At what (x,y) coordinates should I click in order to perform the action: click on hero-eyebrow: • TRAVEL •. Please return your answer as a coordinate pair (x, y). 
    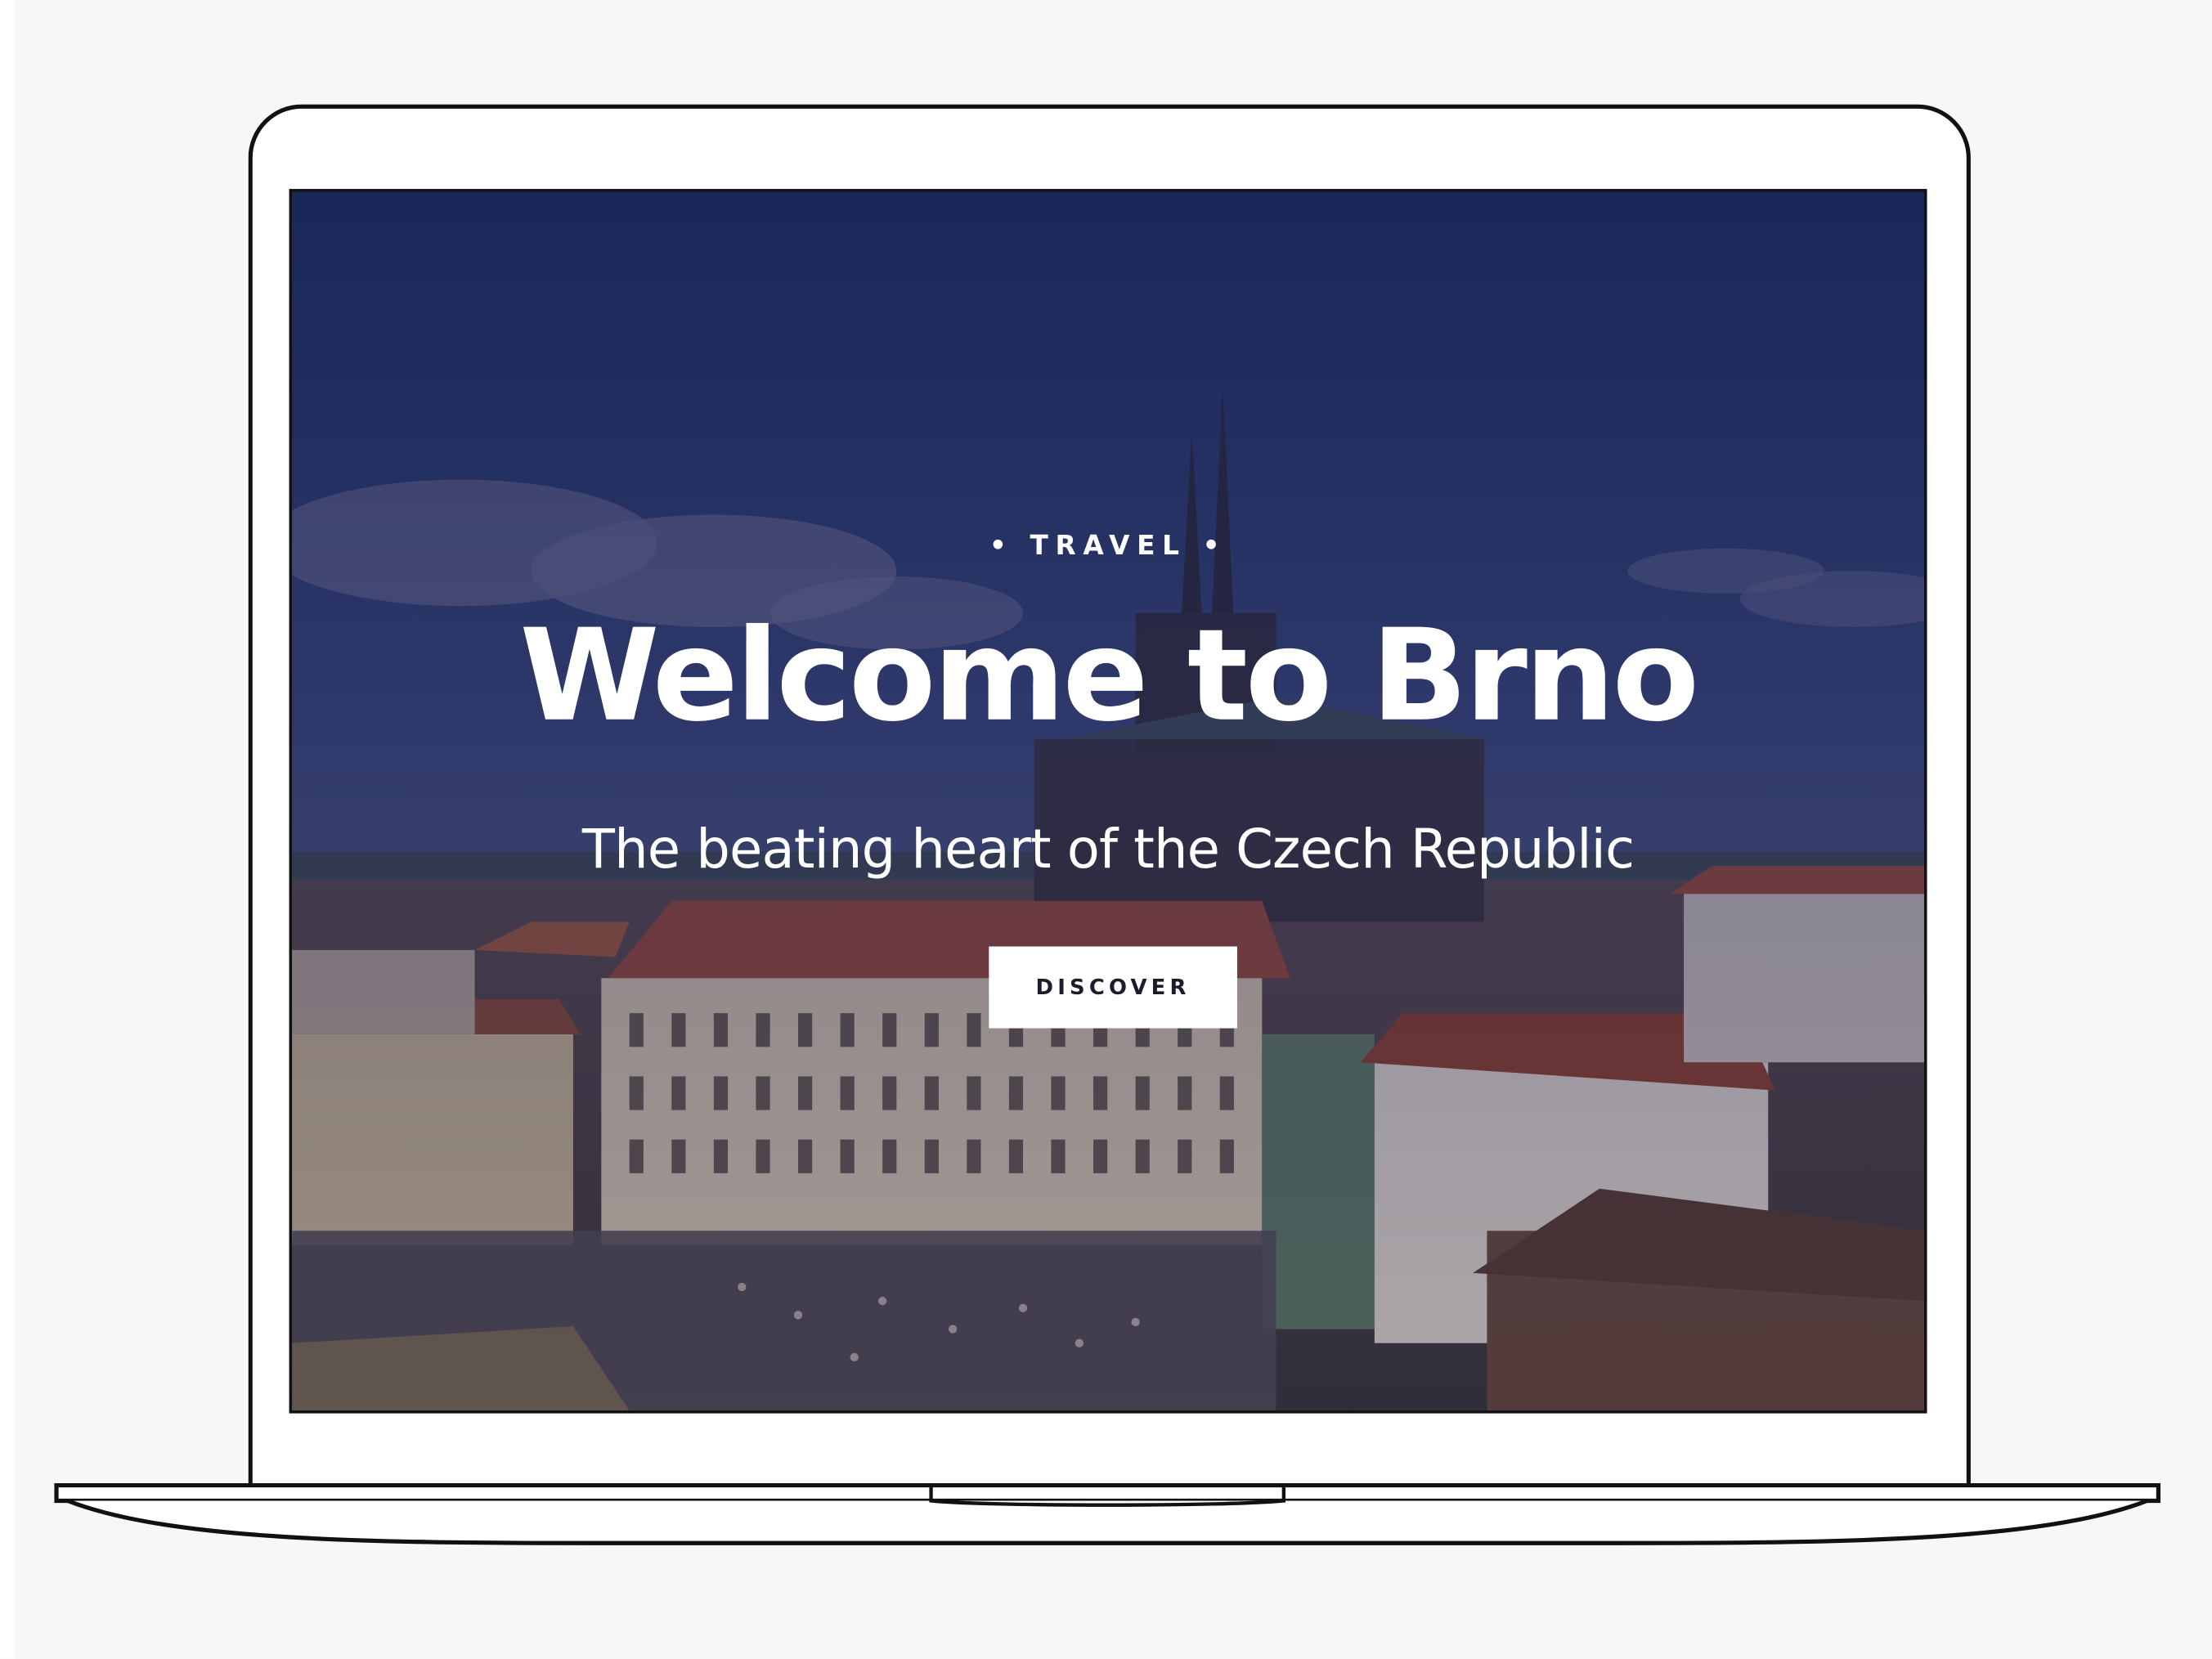
    Looking at the image, I should click on (1108, 546).